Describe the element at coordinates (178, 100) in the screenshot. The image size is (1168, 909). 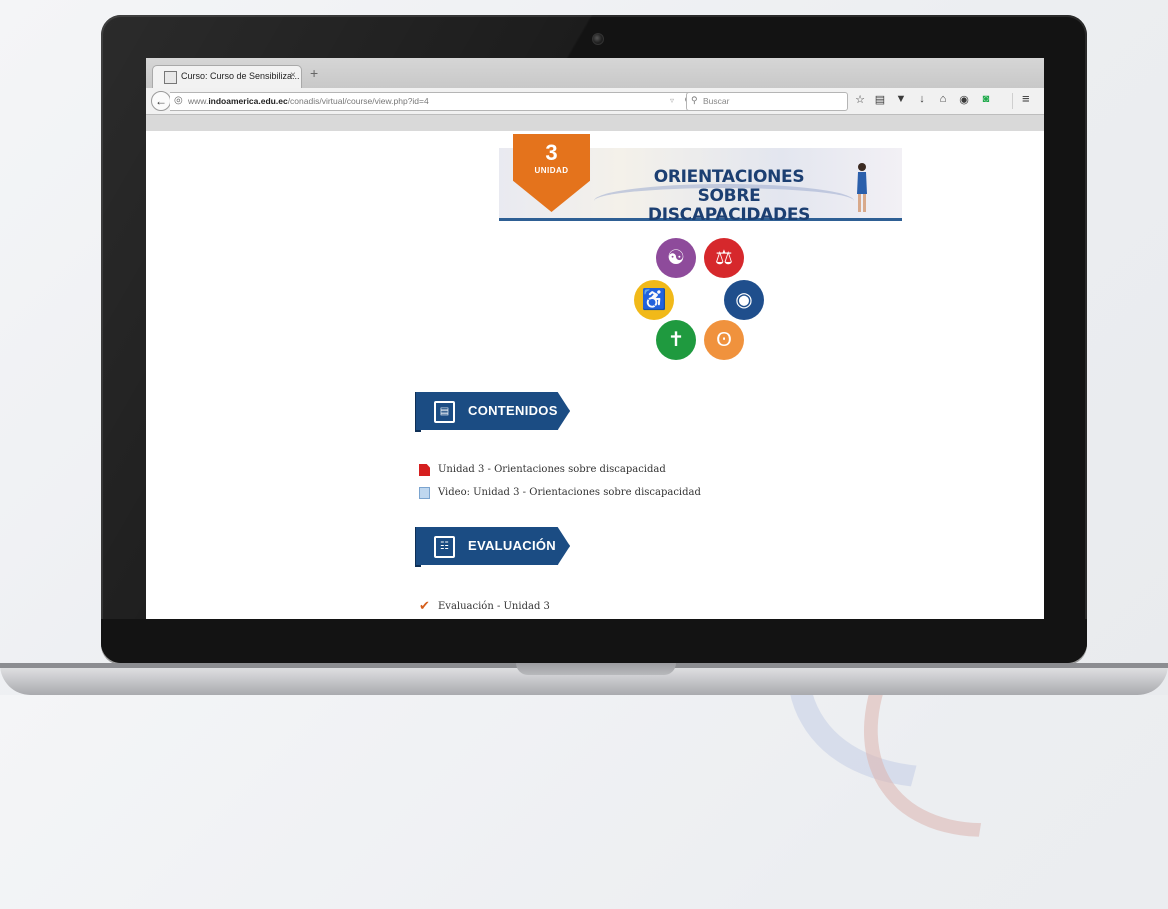
I see `globe-icon: ◎` at that location.